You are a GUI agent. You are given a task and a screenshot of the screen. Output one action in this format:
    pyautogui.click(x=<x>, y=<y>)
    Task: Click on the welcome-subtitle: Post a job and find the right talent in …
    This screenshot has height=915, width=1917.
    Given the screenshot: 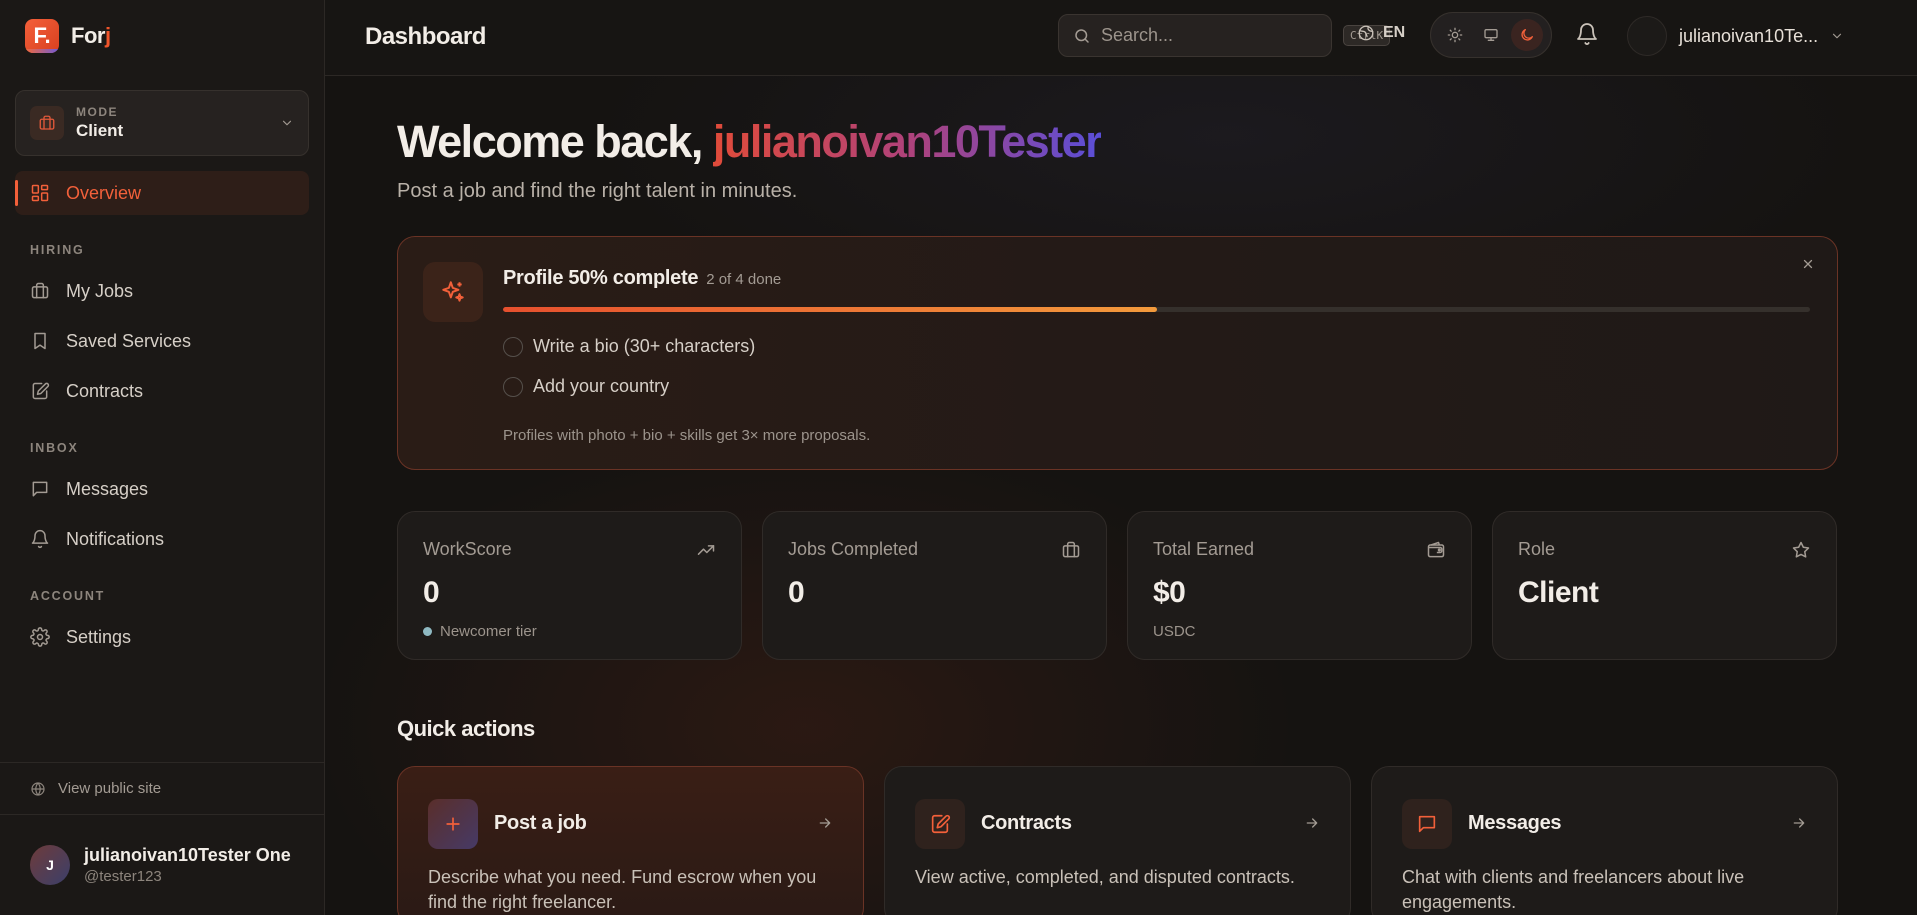 What is the action you would take?
    pyautogui.click(x=597, y=191)
    